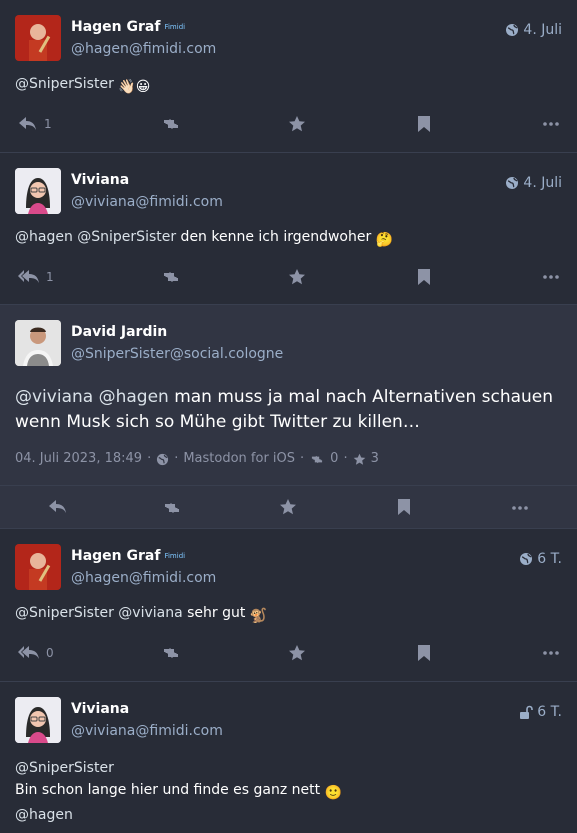 This screenshot has width=577, height=833. I want to click on status-content: @SniperSister @viviana sehr gut 🐒, so click(141, 614).